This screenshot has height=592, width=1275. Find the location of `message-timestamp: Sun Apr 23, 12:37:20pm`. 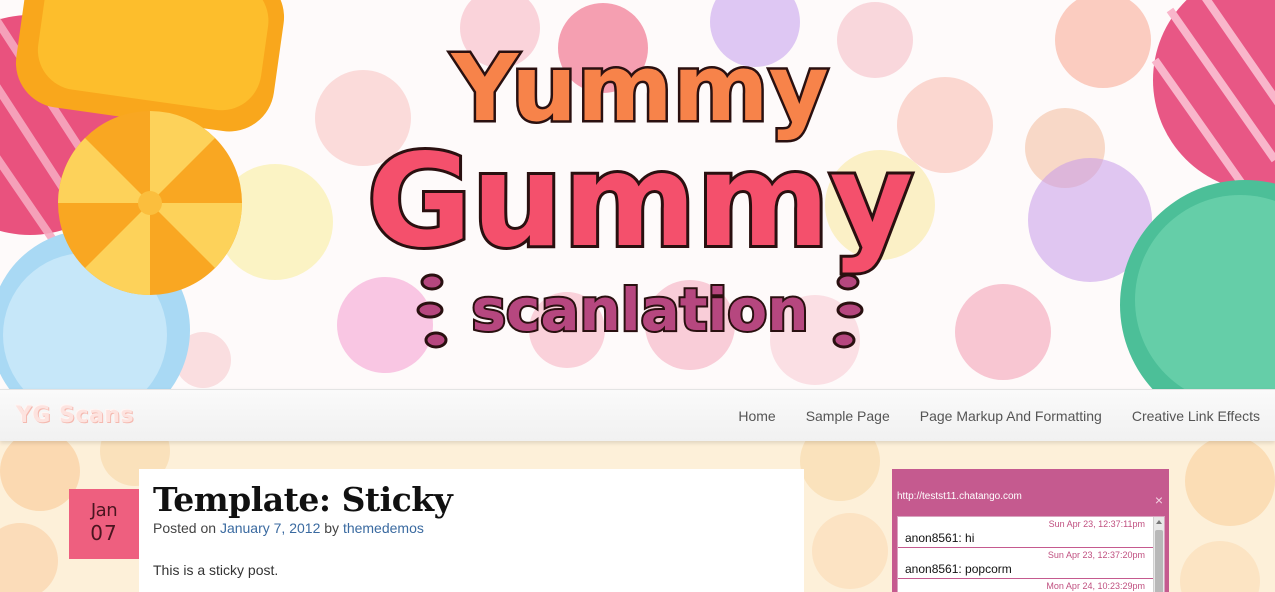

message-timestamp: Sun Apr 23, 12:37:20pm is located at coordinates (1096, 555).